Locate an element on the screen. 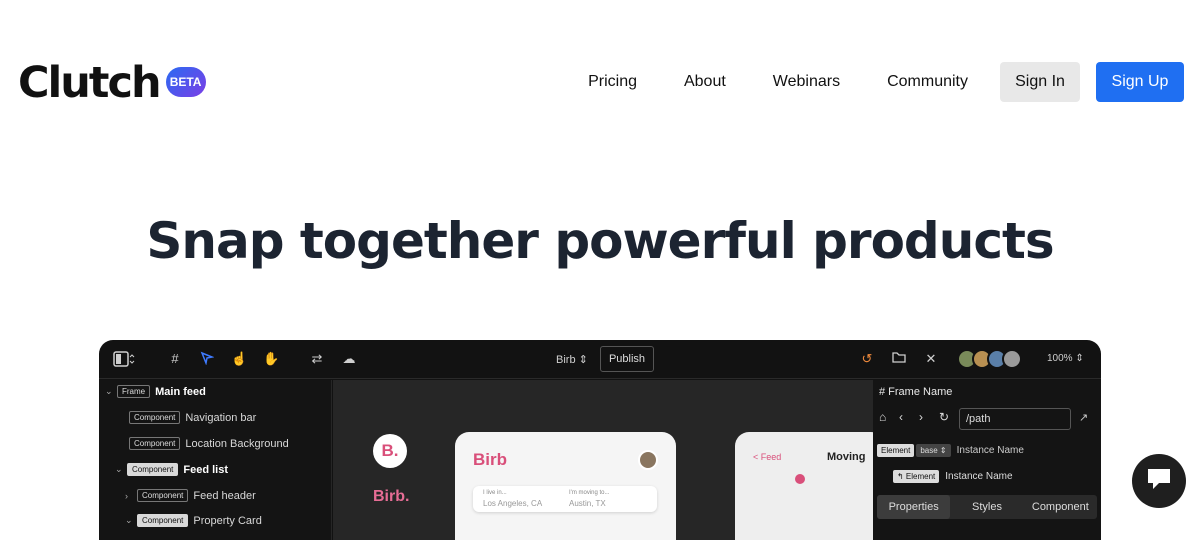 The height and width of the screenshot is (540, 1200). element-chip: ↰ Element is located at coordinates (916, 476).